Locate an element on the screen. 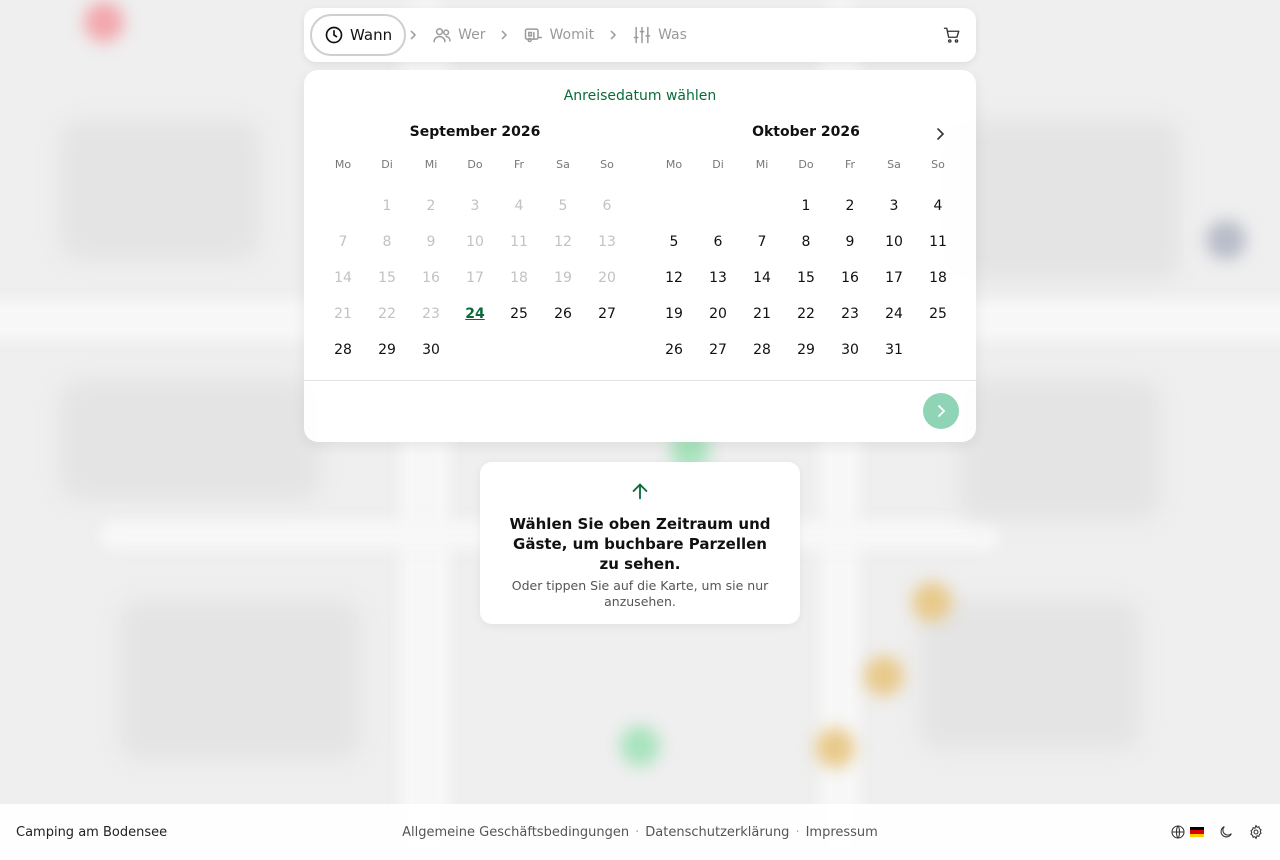 The height and width of the screenshot is (860, 1280). caravan-icon is located at coordinates (534, 35).